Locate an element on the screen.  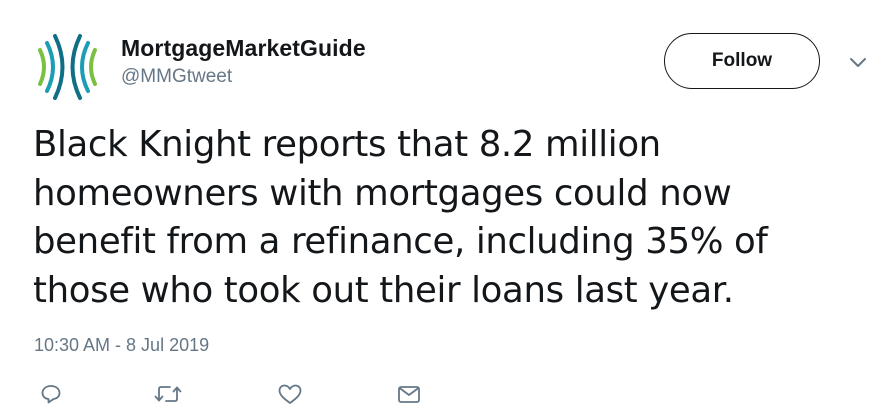
retweet-icon is located at coordinates (168, 394).